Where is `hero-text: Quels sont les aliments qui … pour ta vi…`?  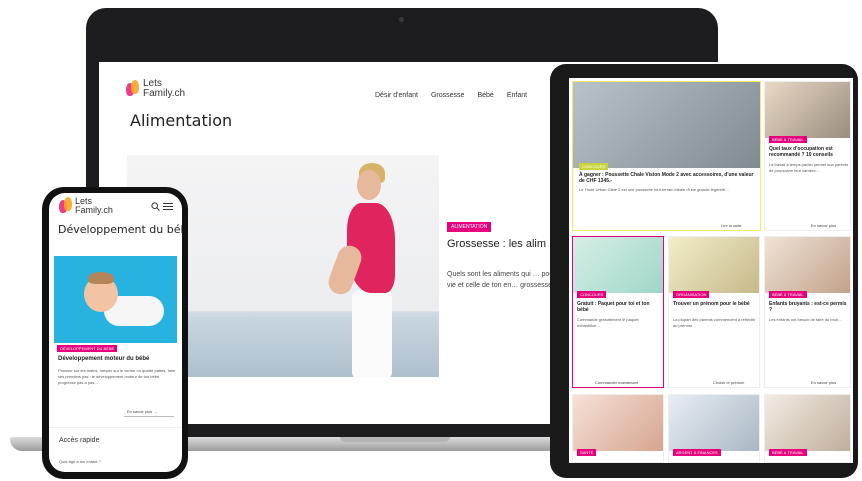 hero-text: Quels sont les aliments qui … pour ta vi… is located at coordinates (505, 280).